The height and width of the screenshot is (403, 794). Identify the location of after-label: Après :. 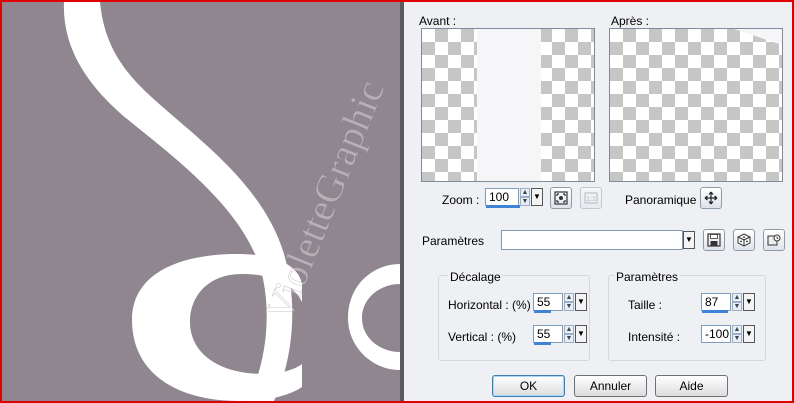
(630, 21).